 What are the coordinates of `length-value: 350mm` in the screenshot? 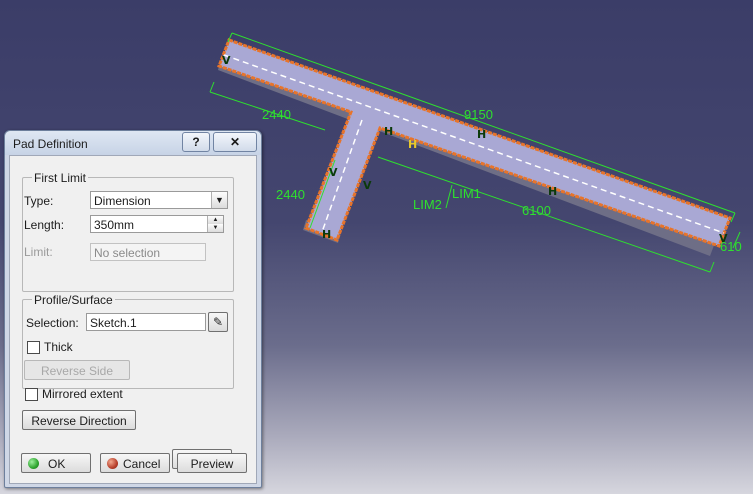 It's located at (114, 225).